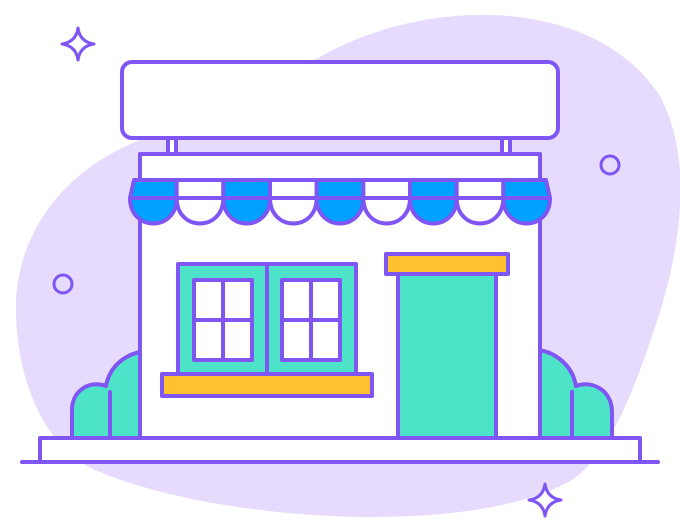  Describe the element at coordinates (267, 319) in the screenshot. I see `shop-window` at that location.